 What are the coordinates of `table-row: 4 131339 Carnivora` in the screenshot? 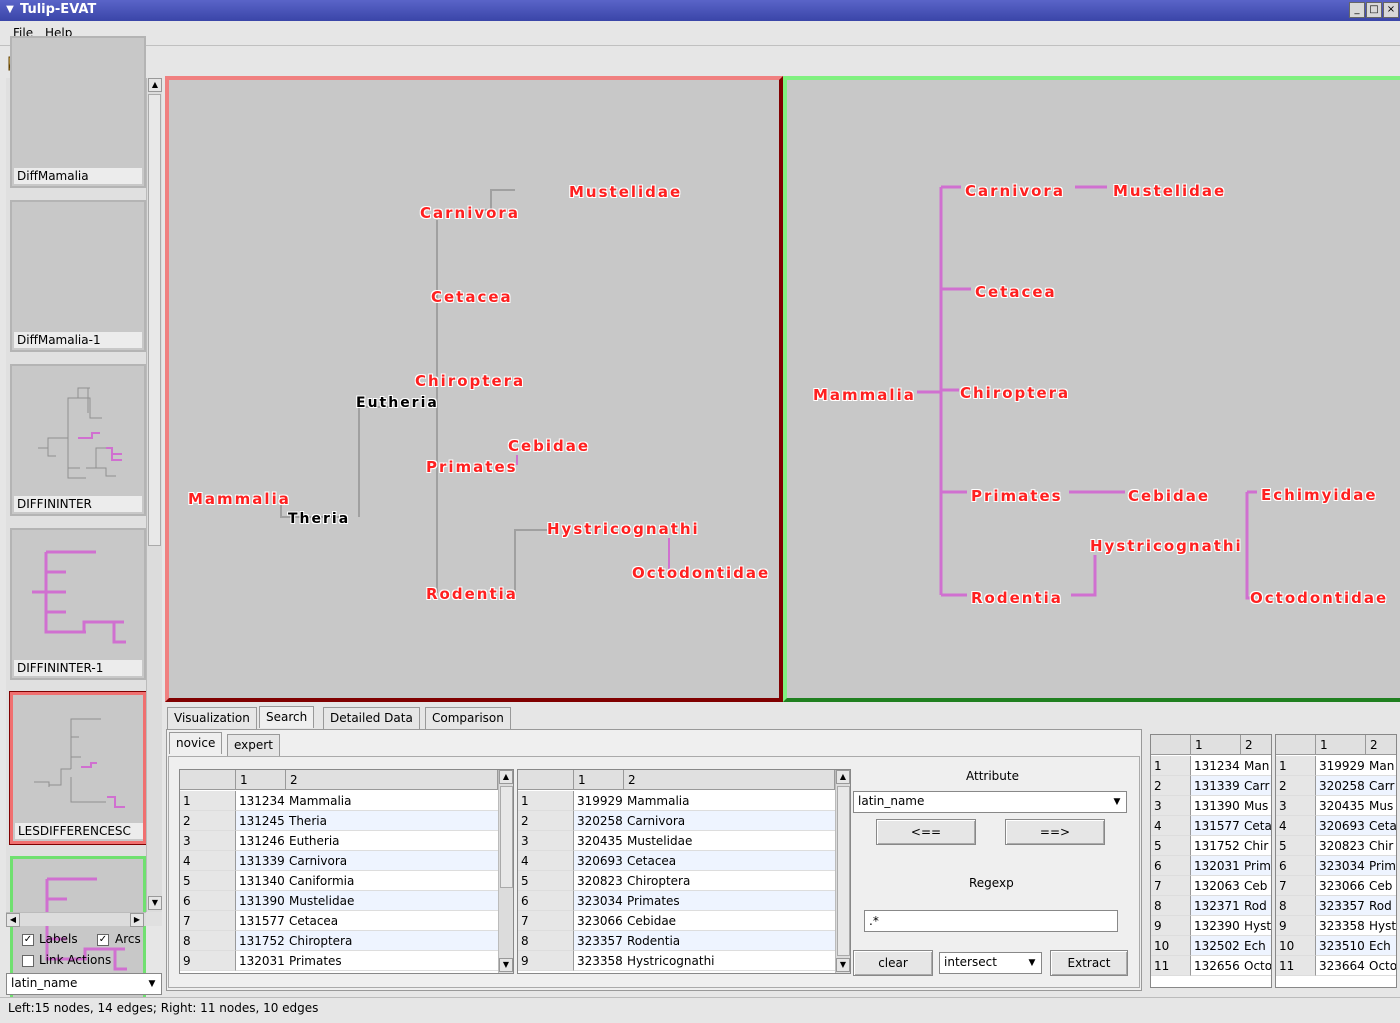 It's located at (346, 861).